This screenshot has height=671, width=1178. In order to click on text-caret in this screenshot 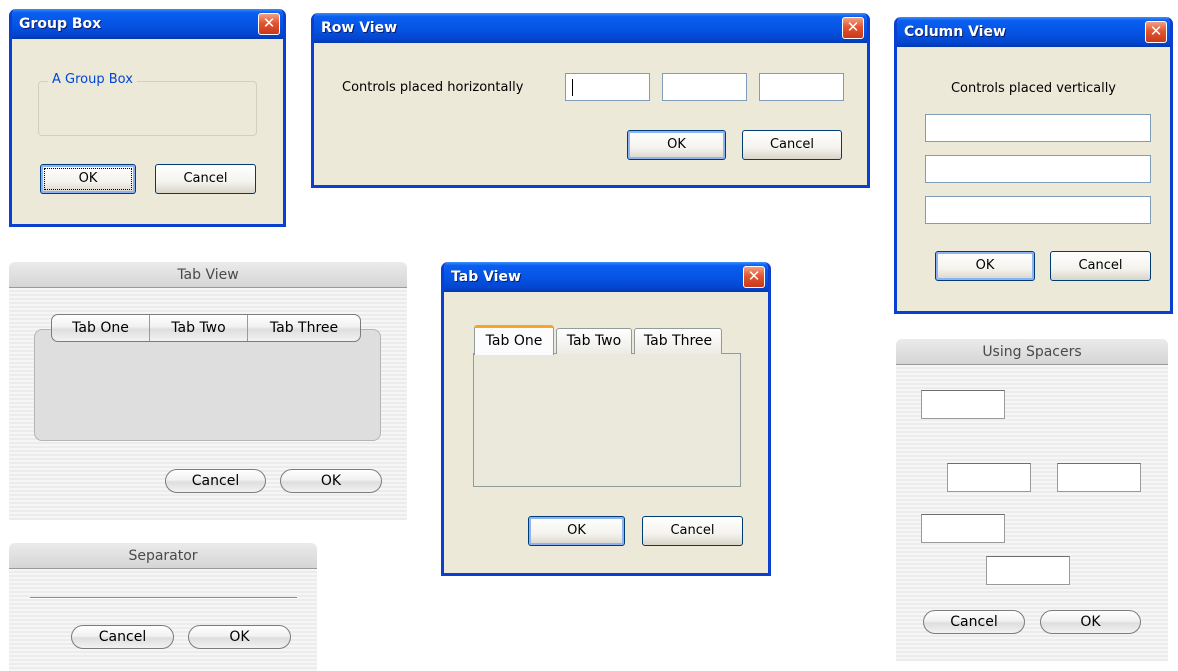, I will do `click(572, 87)`.